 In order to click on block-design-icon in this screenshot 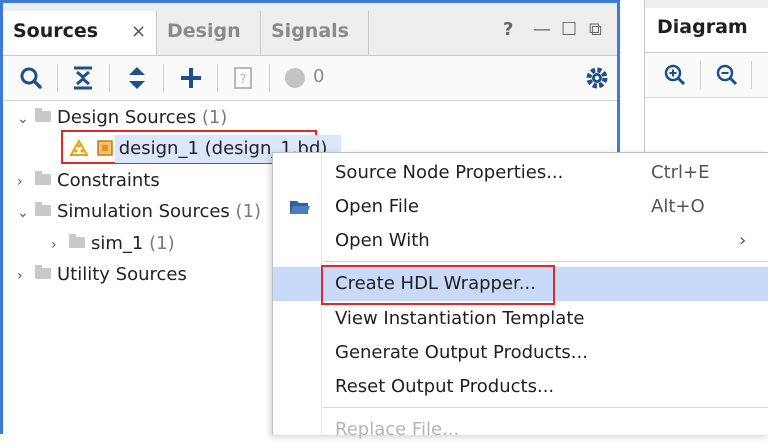, I will do `click(79, 147)`.